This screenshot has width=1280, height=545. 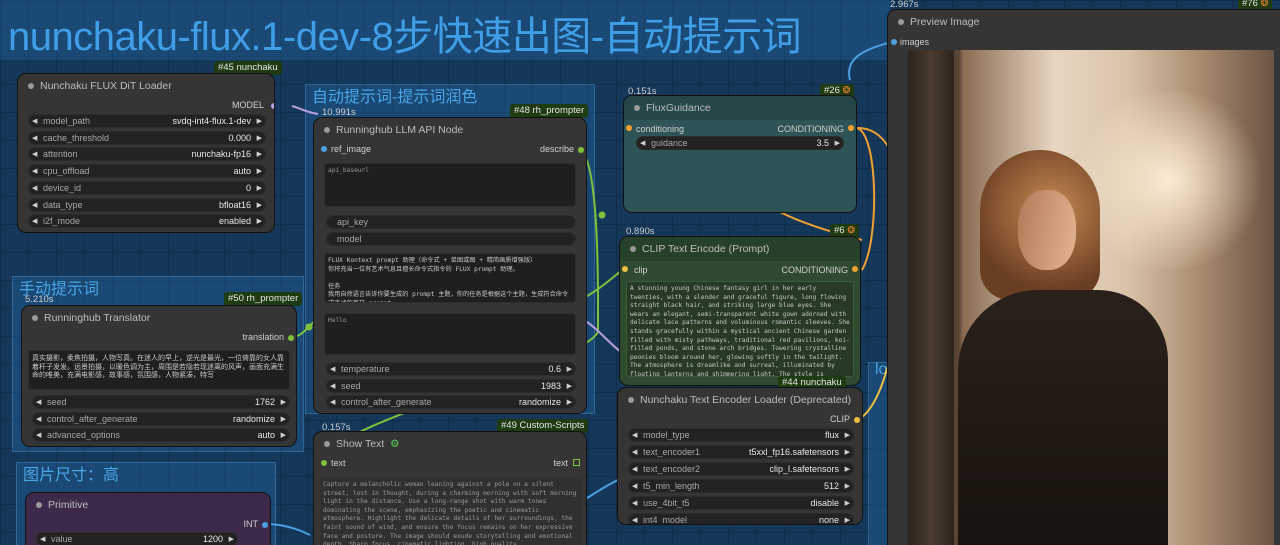 I want to click on widget-model-type: model_type flux, so click(x=741, y=435).